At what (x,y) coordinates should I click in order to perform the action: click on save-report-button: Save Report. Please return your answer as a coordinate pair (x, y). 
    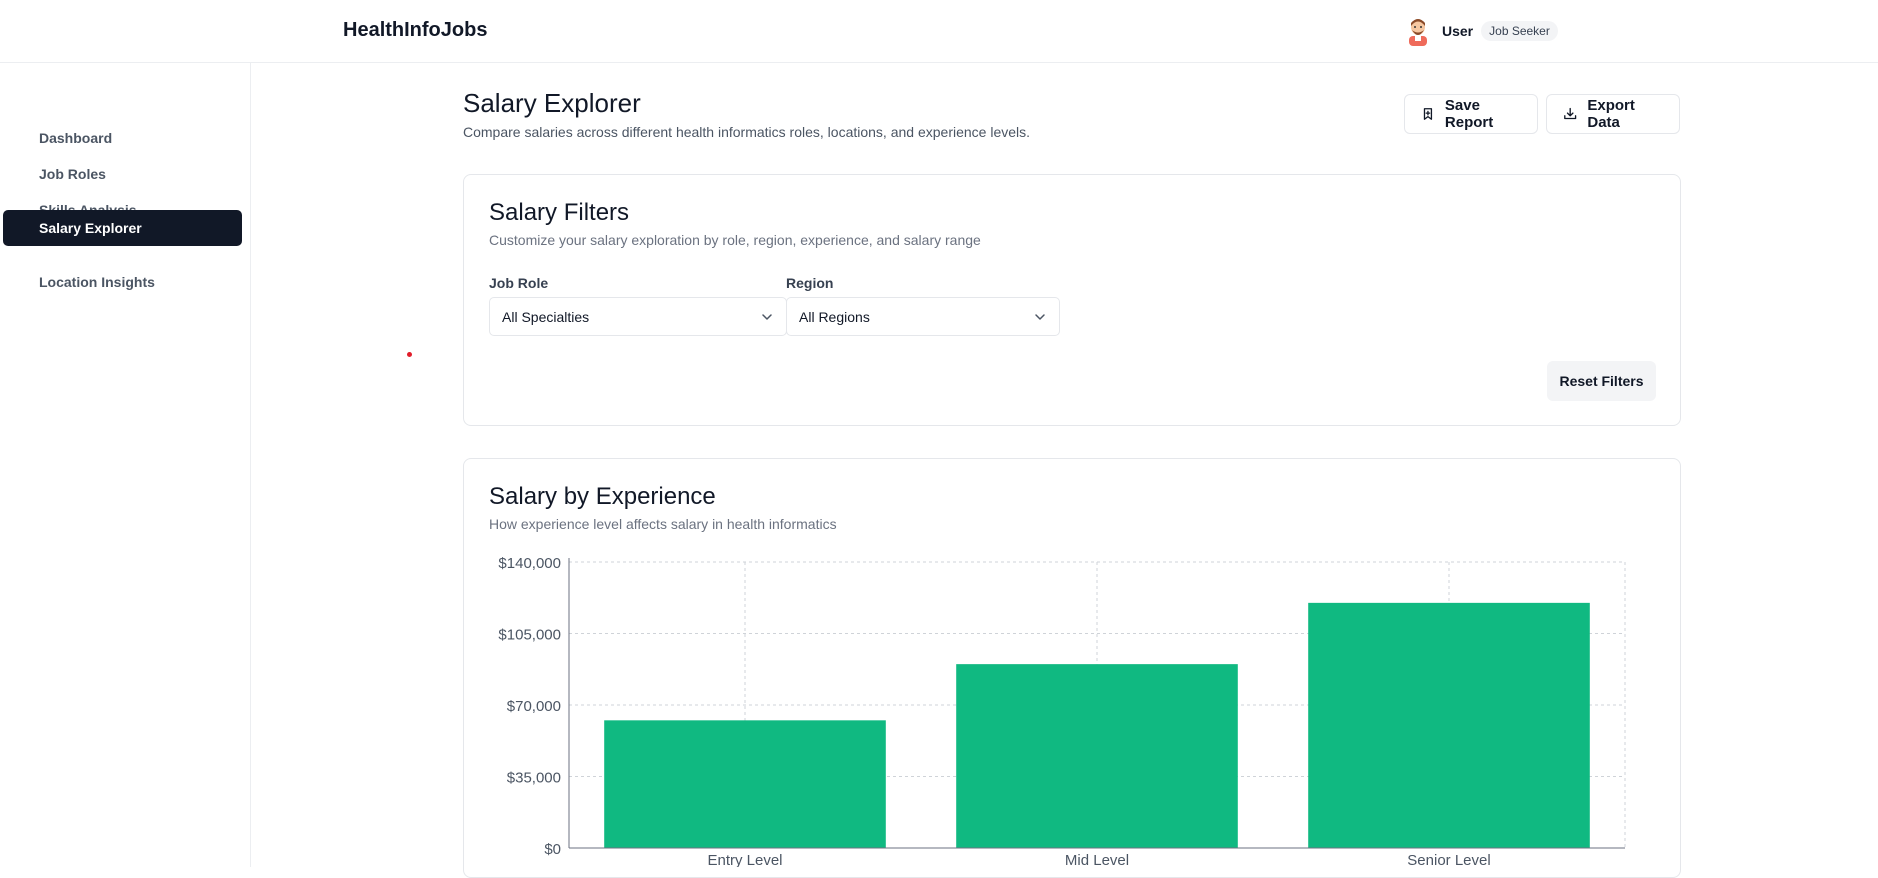
    Looking at the image, I should click on (1471, 114).